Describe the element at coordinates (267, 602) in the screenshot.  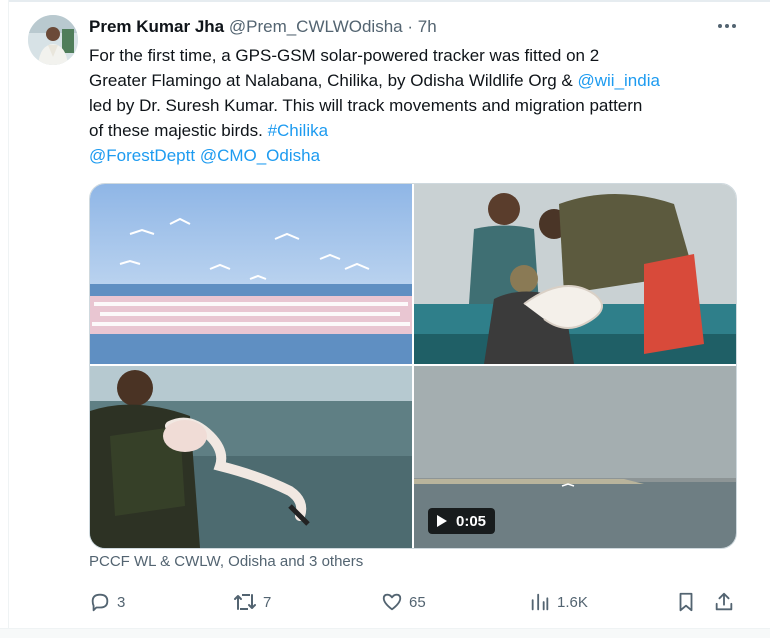
I see `repost-count: 7` at that location.